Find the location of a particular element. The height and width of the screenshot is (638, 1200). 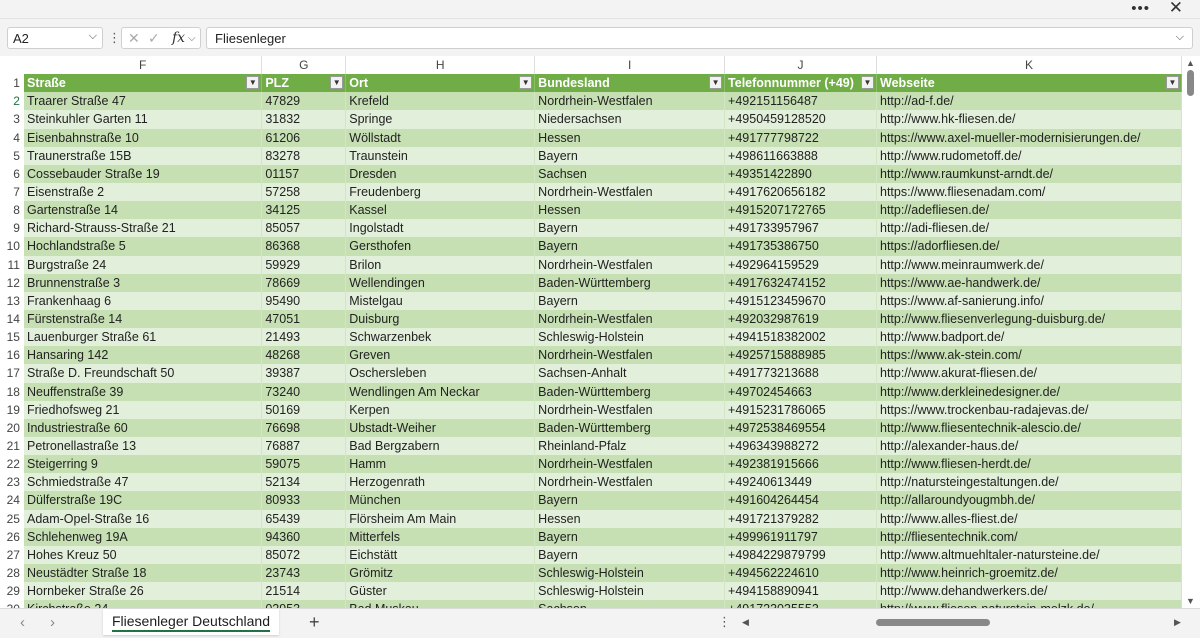

table-cell: Hohes Kreuz 50 is located at coordinates (143, 554).